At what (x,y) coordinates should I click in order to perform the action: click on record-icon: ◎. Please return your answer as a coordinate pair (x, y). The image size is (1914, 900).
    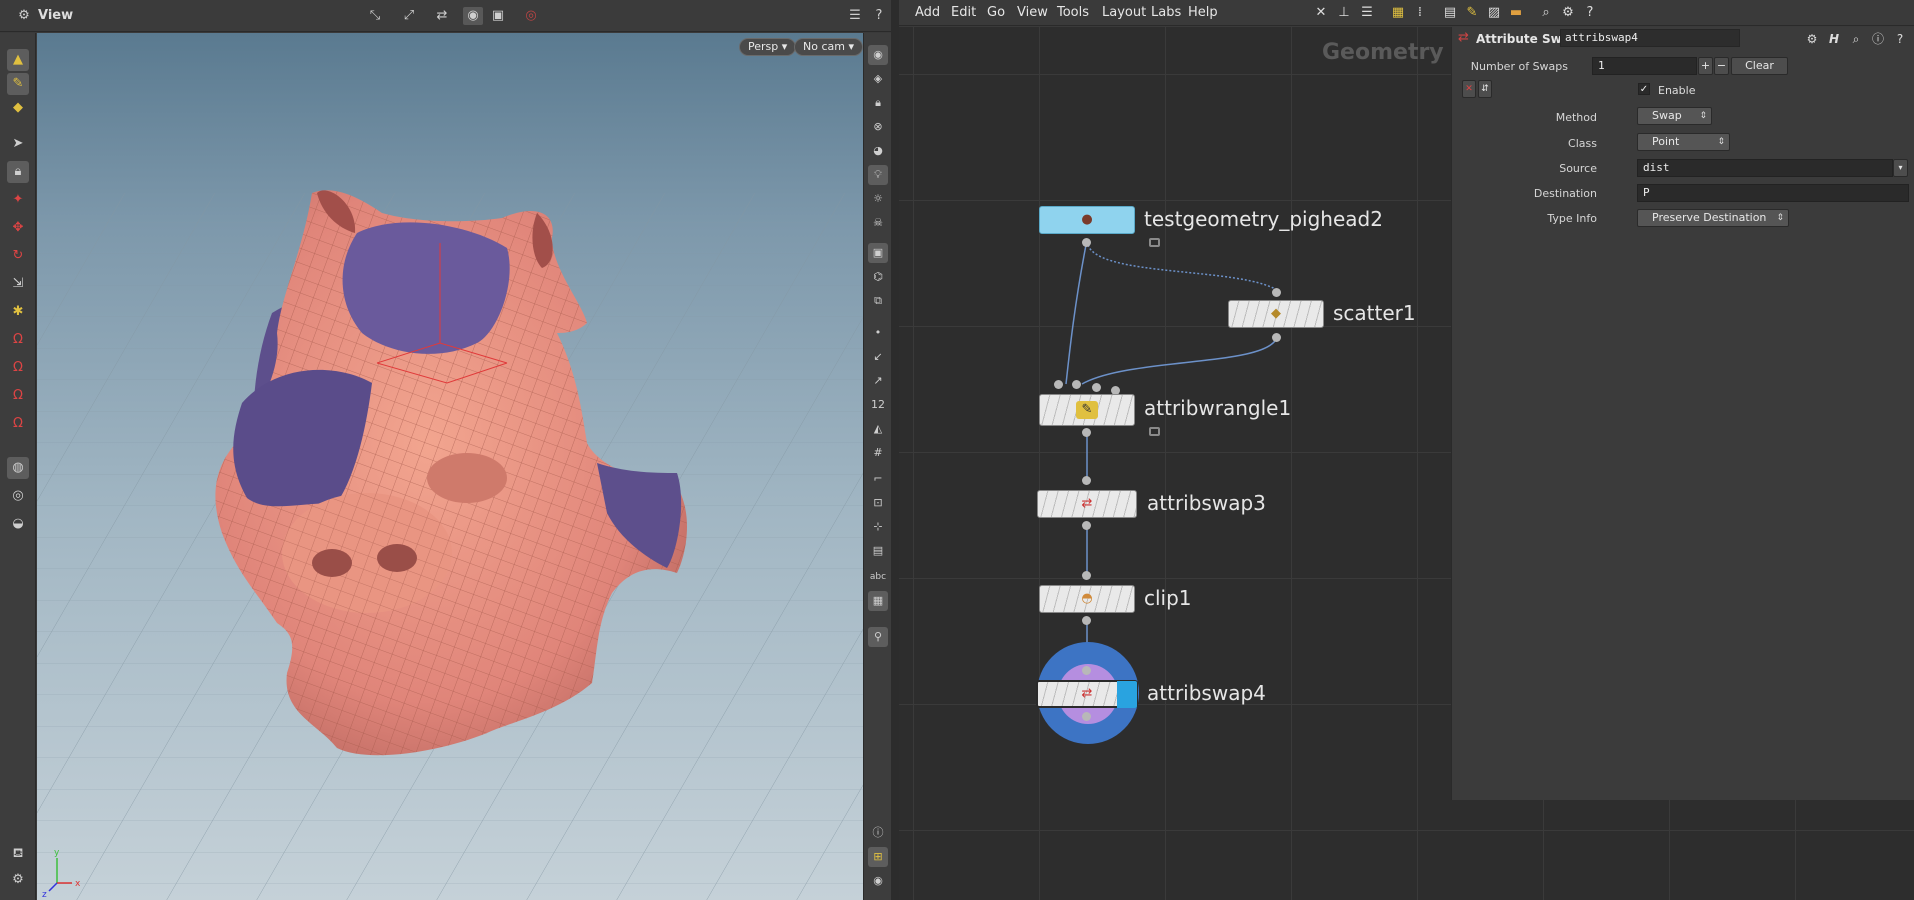
    Looking at the image, I should click on (531, 16).